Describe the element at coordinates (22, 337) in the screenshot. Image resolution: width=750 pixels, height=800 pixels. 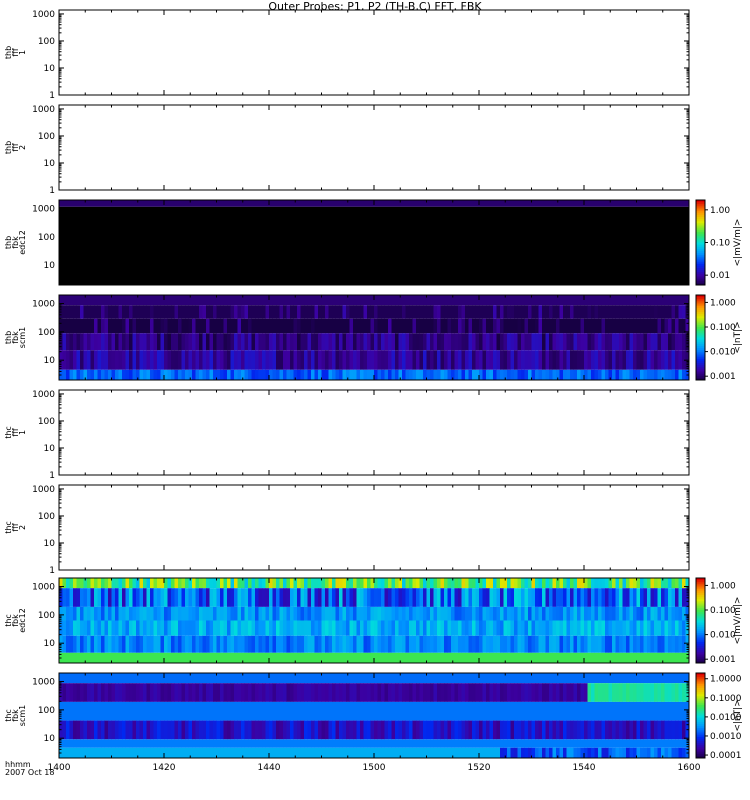
I see `y-axis-label: scm1` at that location.